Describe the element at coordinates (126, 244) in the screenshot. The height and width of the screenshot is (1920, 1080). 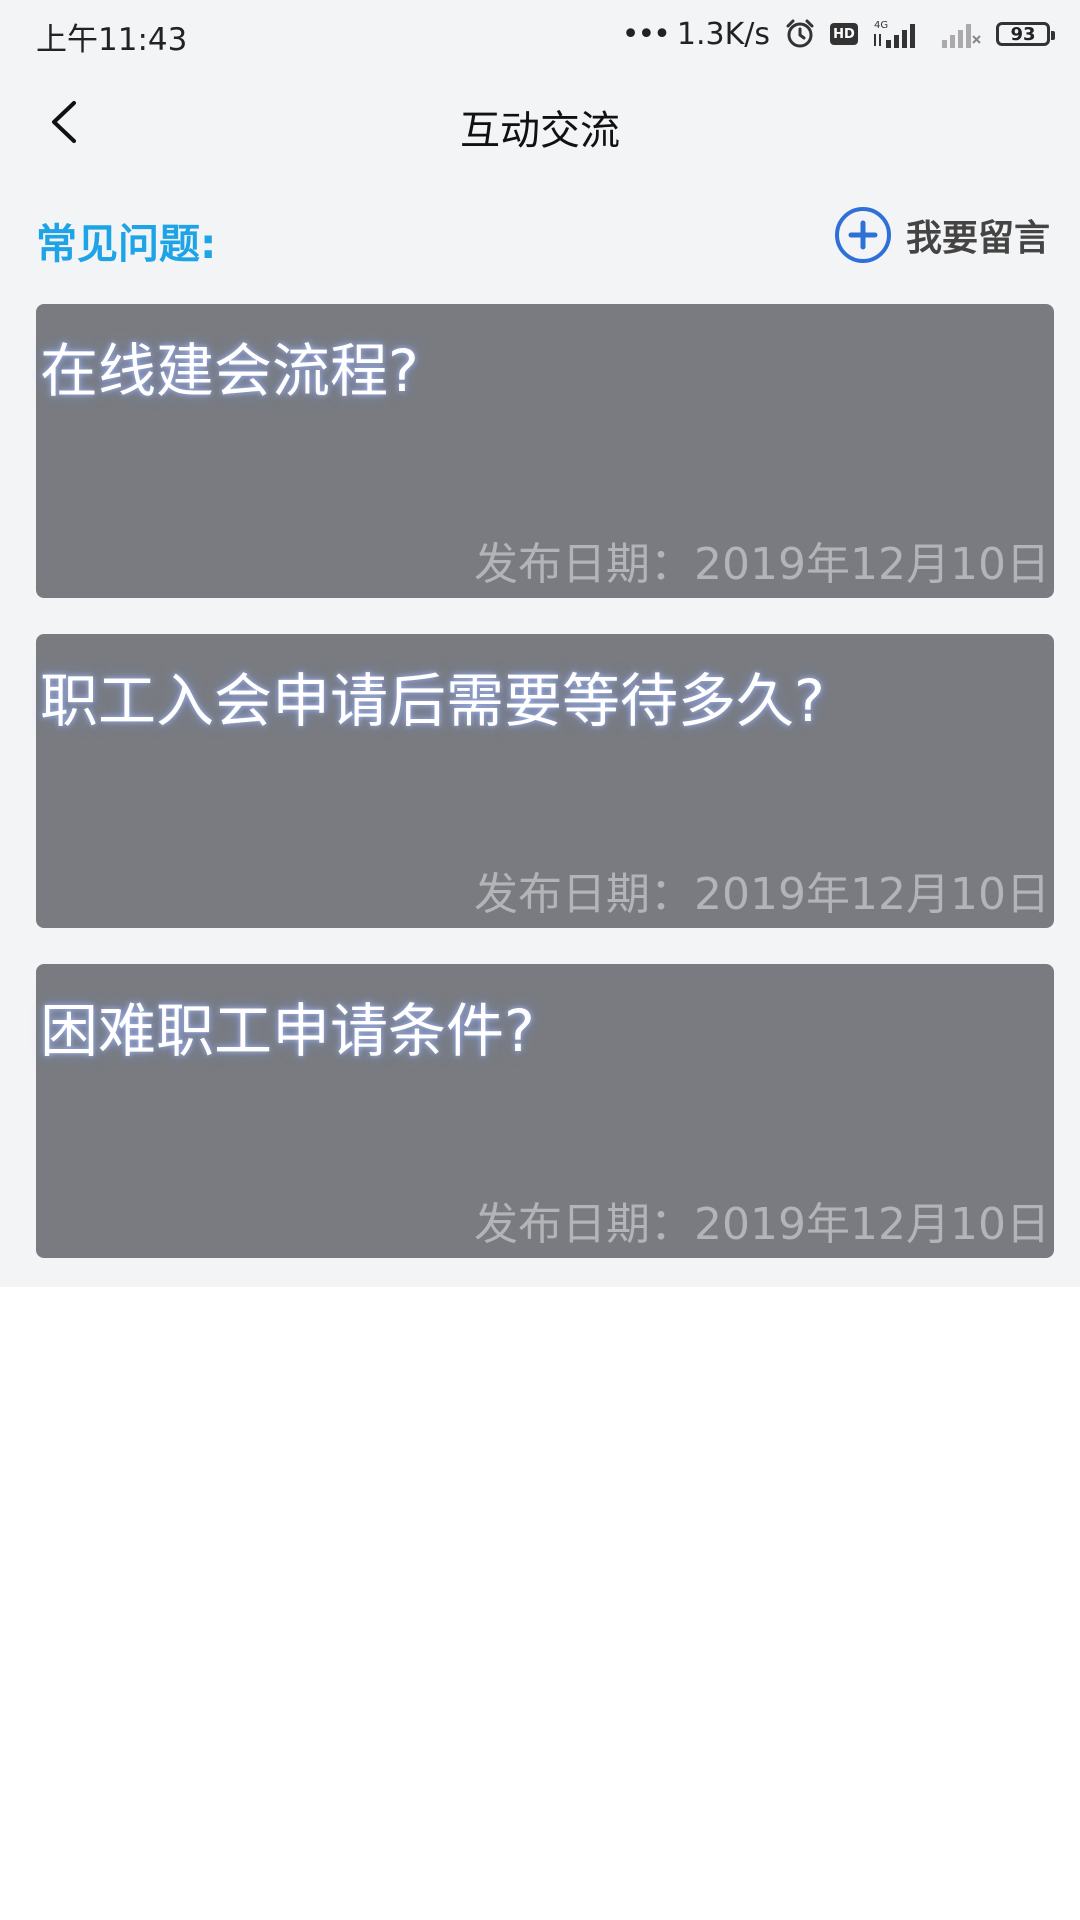
I see `faq-section-title: 常见问题:` at that location.